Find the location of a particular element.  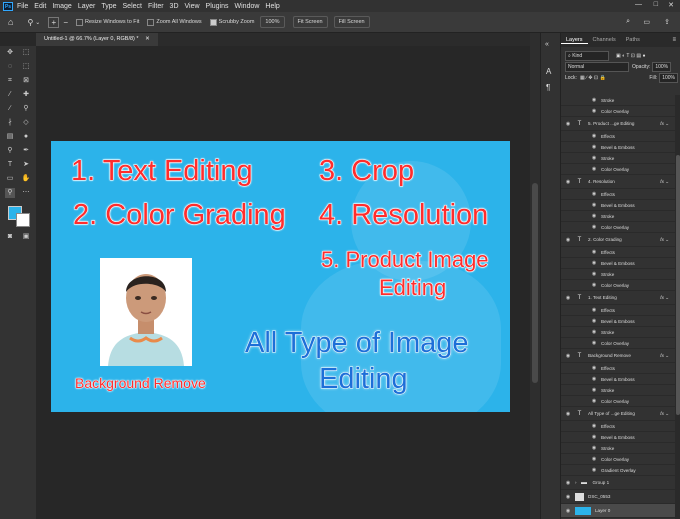

paragraph-panel-icon: ¶ is located at coordinates (548, 87).